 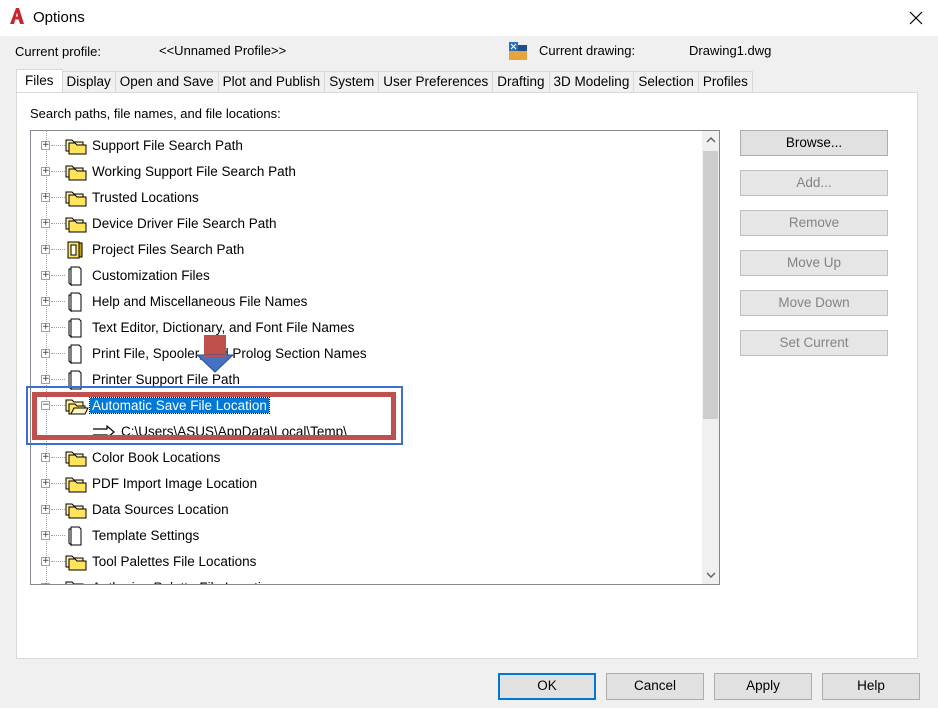 What do you see at coordinates (367, 276) in the screenshot?
I see `tree-item: + Customization Files` at bounding box center [367, 276].